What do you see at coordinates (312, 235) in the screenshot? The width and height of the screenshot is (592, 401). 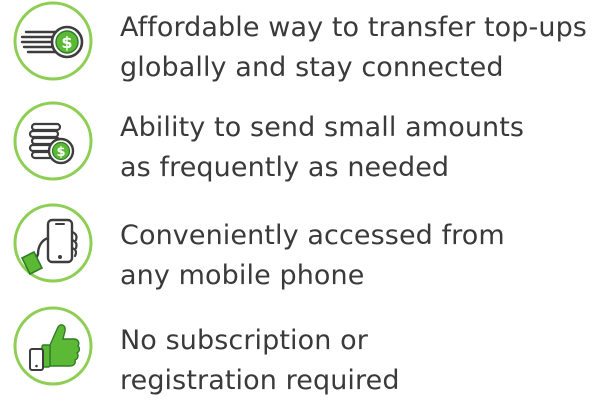 I see `benefit-line-1: Conveniently accessed from` at bounding box center [312, 235].